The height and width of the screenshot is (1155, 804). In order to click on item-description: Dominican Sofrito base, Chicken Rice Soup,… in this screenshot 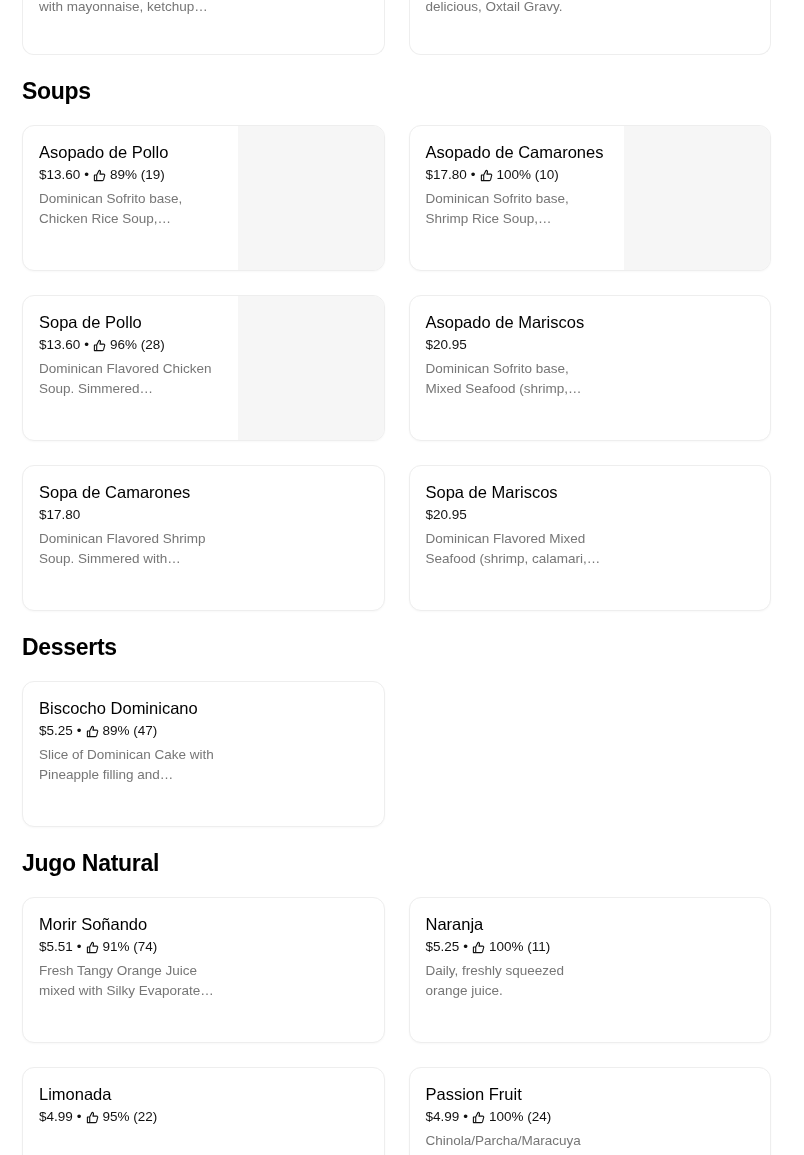, I will do `click(111, 209)`.